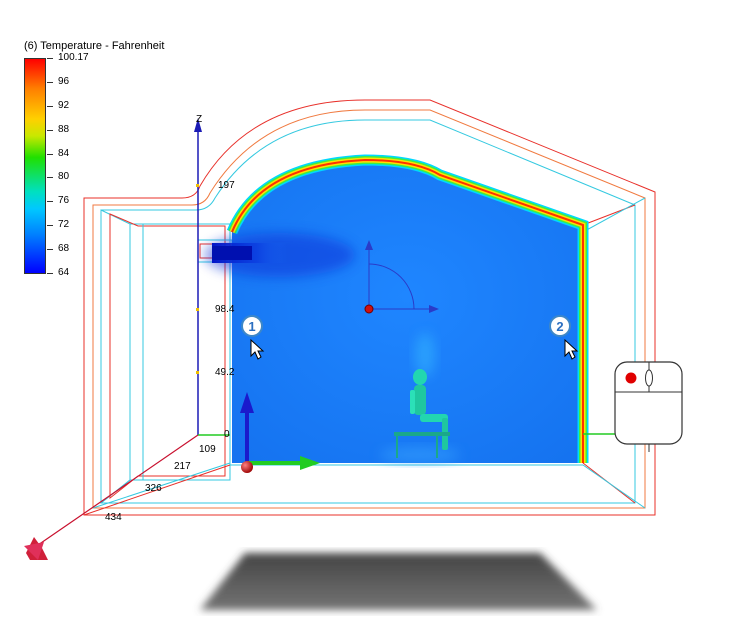 This screenshot has width=739, height=624. I want to click on z-tick-label: 98.4, so click(225, 309).